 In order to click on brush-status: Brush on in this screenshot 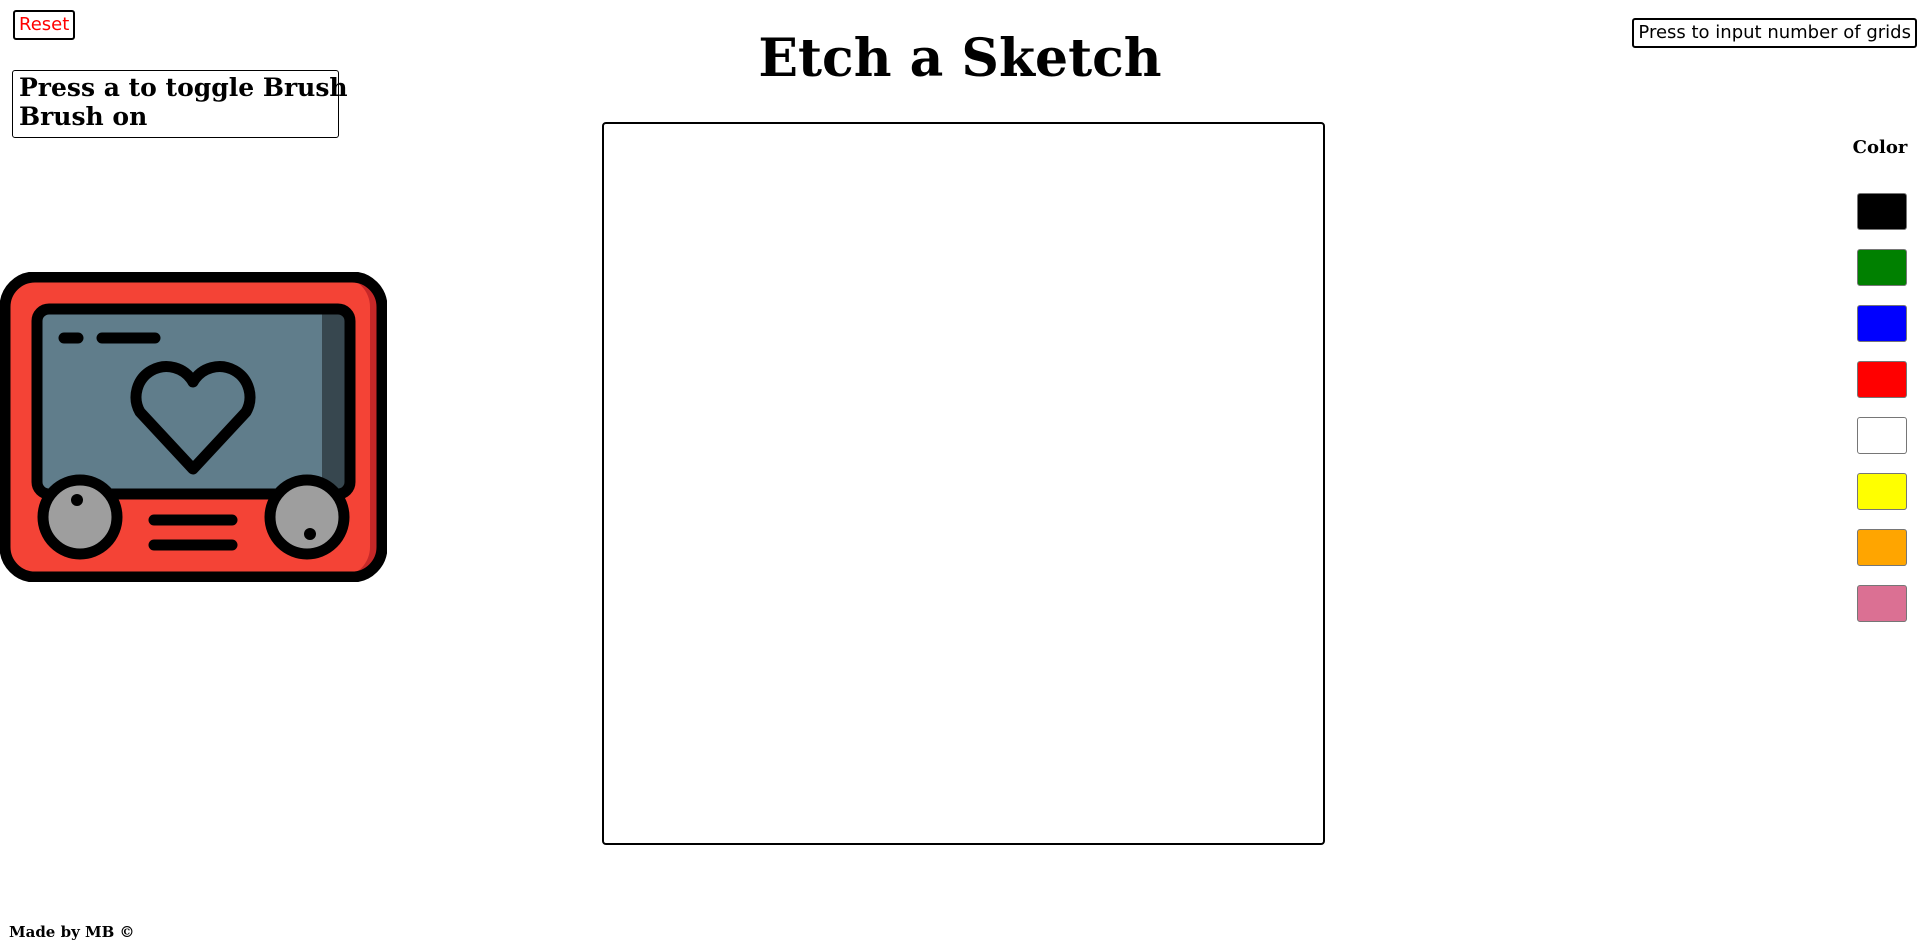, I will do `click(83, 116)`.